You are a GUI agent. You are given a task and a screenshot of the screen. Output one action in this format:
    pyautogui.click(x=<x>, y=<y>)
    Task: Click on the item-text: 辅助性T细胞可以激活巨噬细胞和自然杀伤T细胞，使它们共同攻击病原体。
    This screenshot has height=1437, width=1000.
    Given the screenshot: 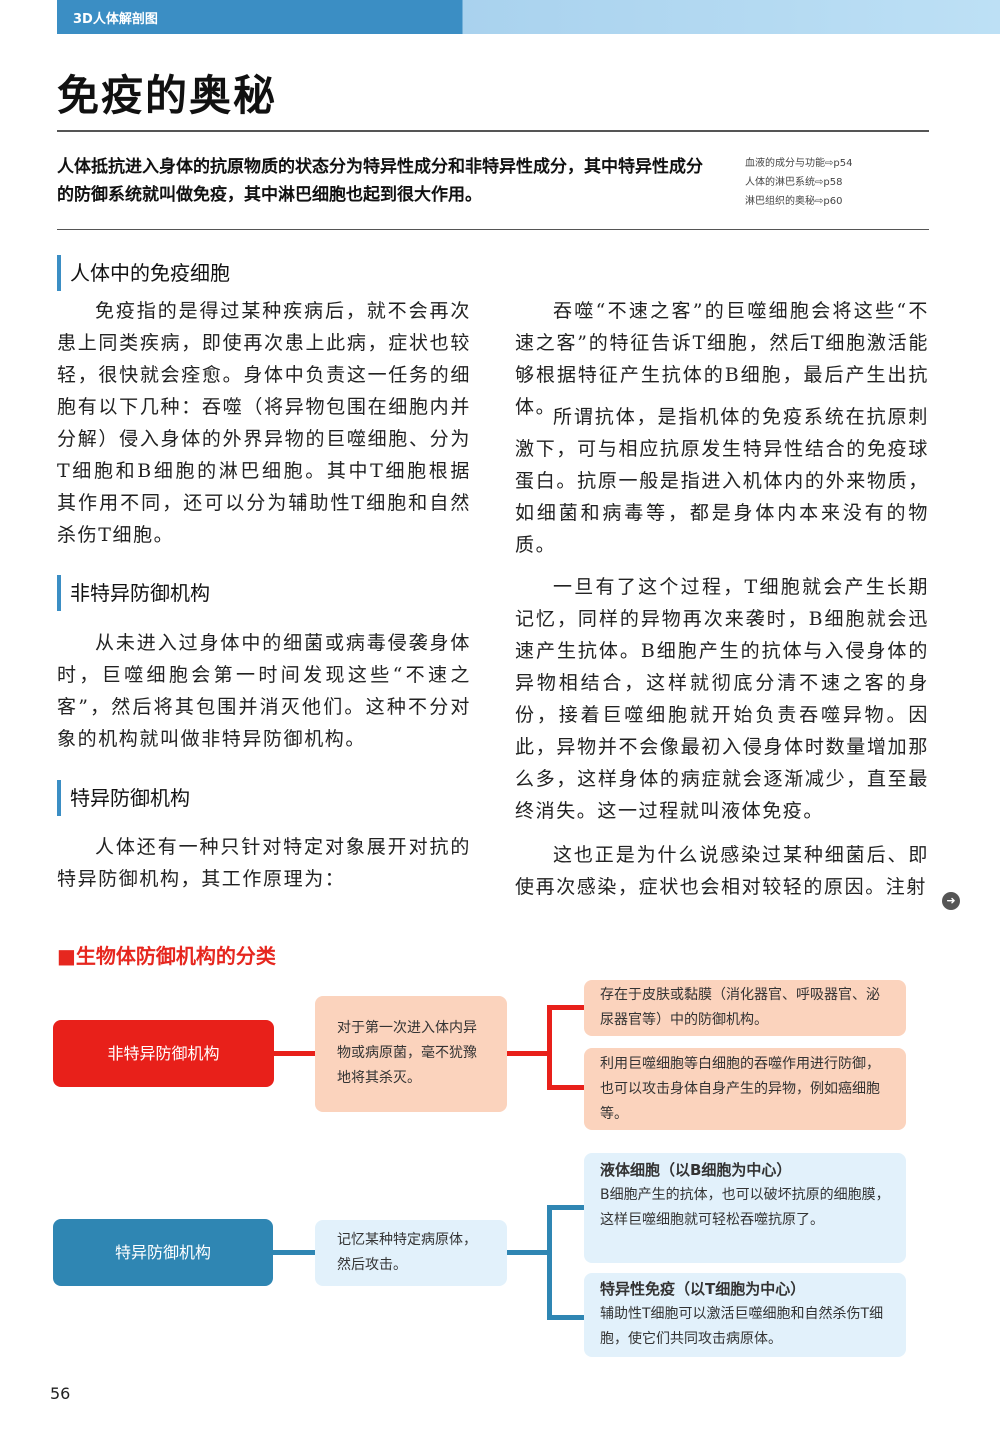 What is the action you would take?
    pyautogui.click(x=742, y=1326)
    